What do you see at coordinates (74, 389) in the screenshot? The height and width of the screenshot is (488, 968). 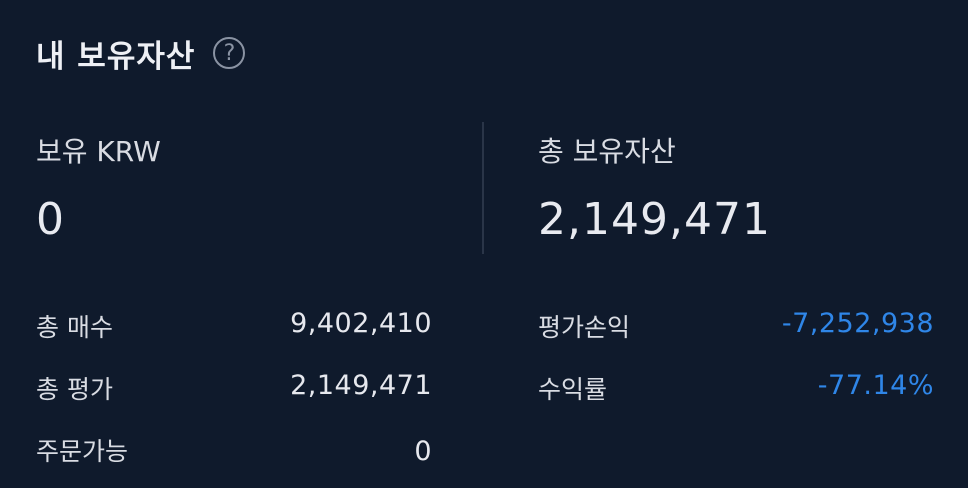 I see `total-eval-label: 총 평가` at bounding box center [74, 389].